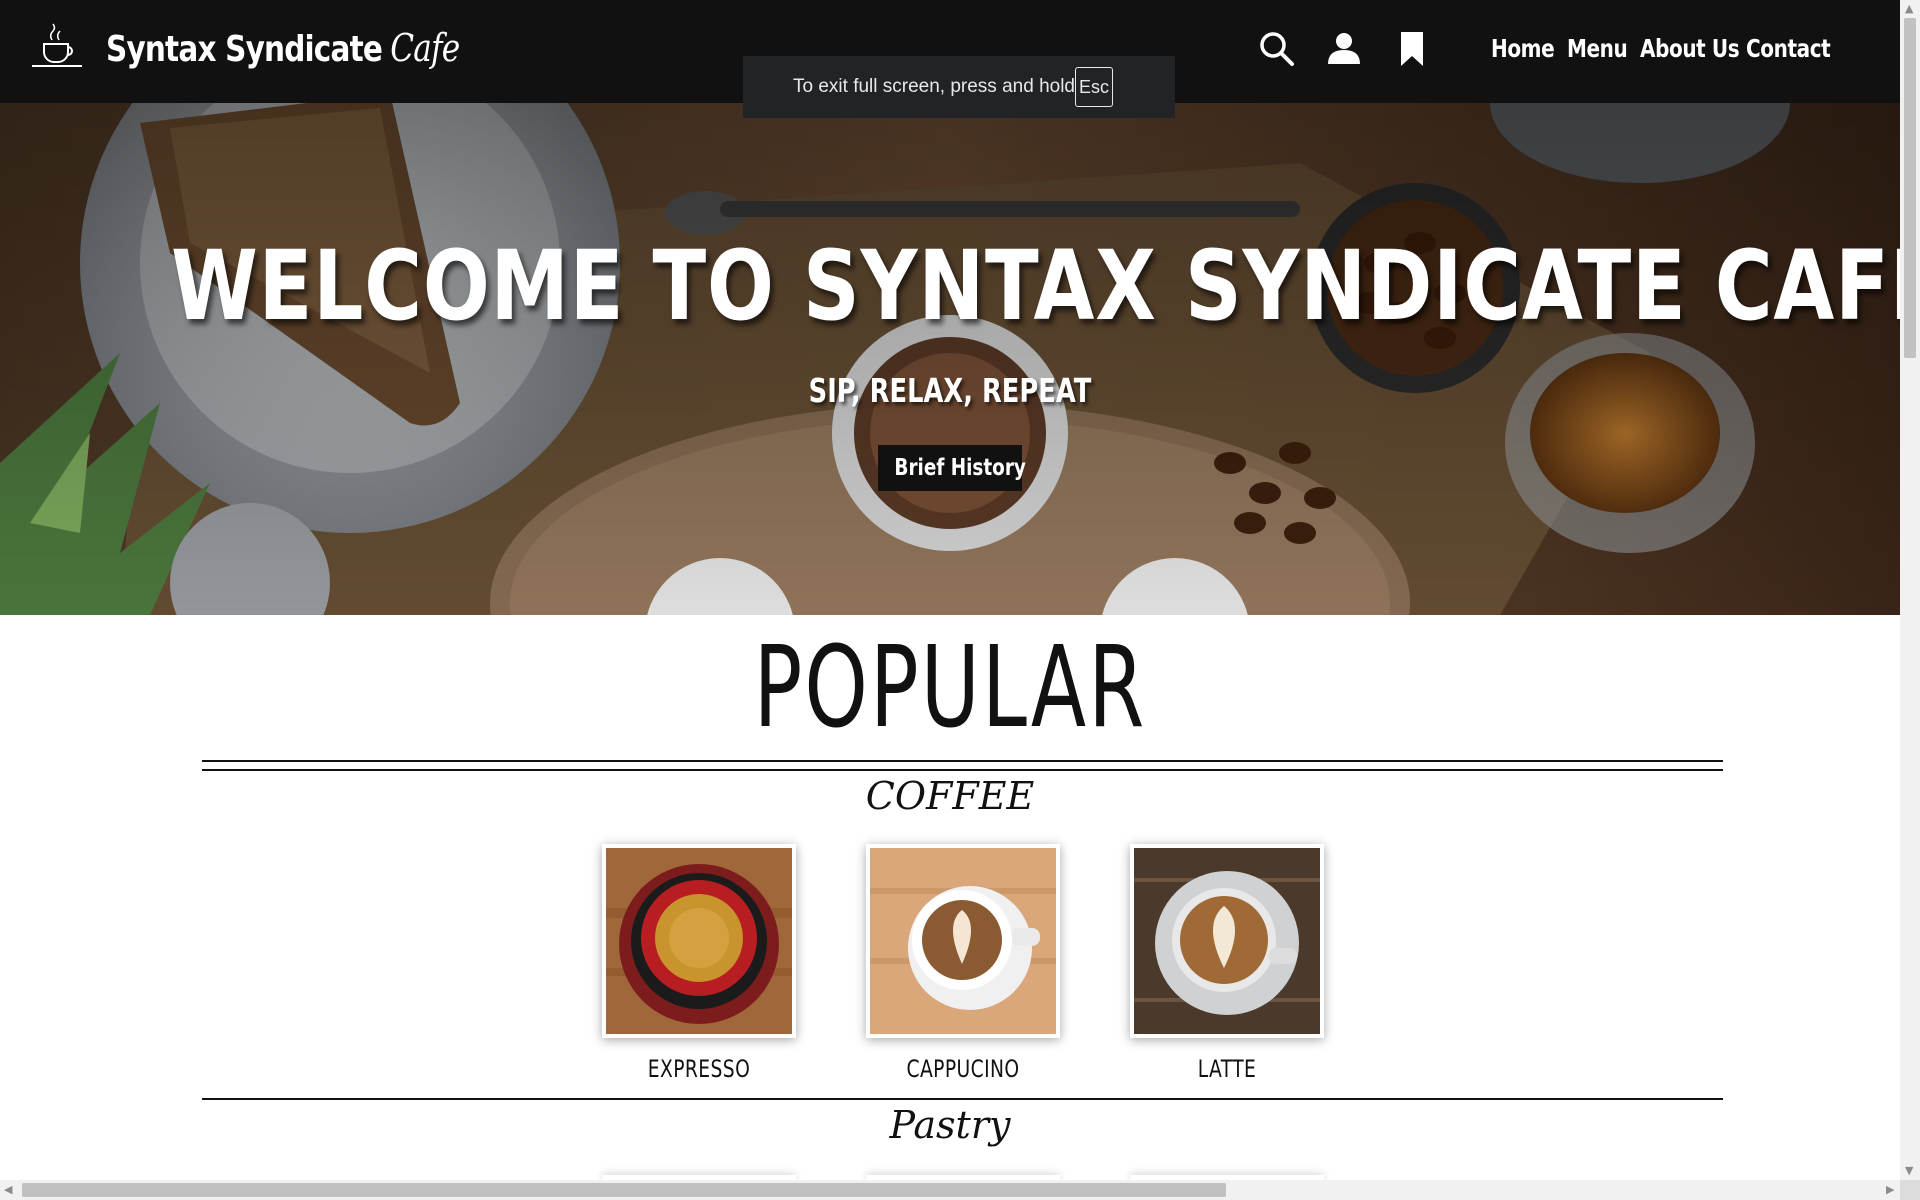 This screenshot has width=1920, height=1200. I want to click on nav-about-us: About Us, so click(1690, 48).